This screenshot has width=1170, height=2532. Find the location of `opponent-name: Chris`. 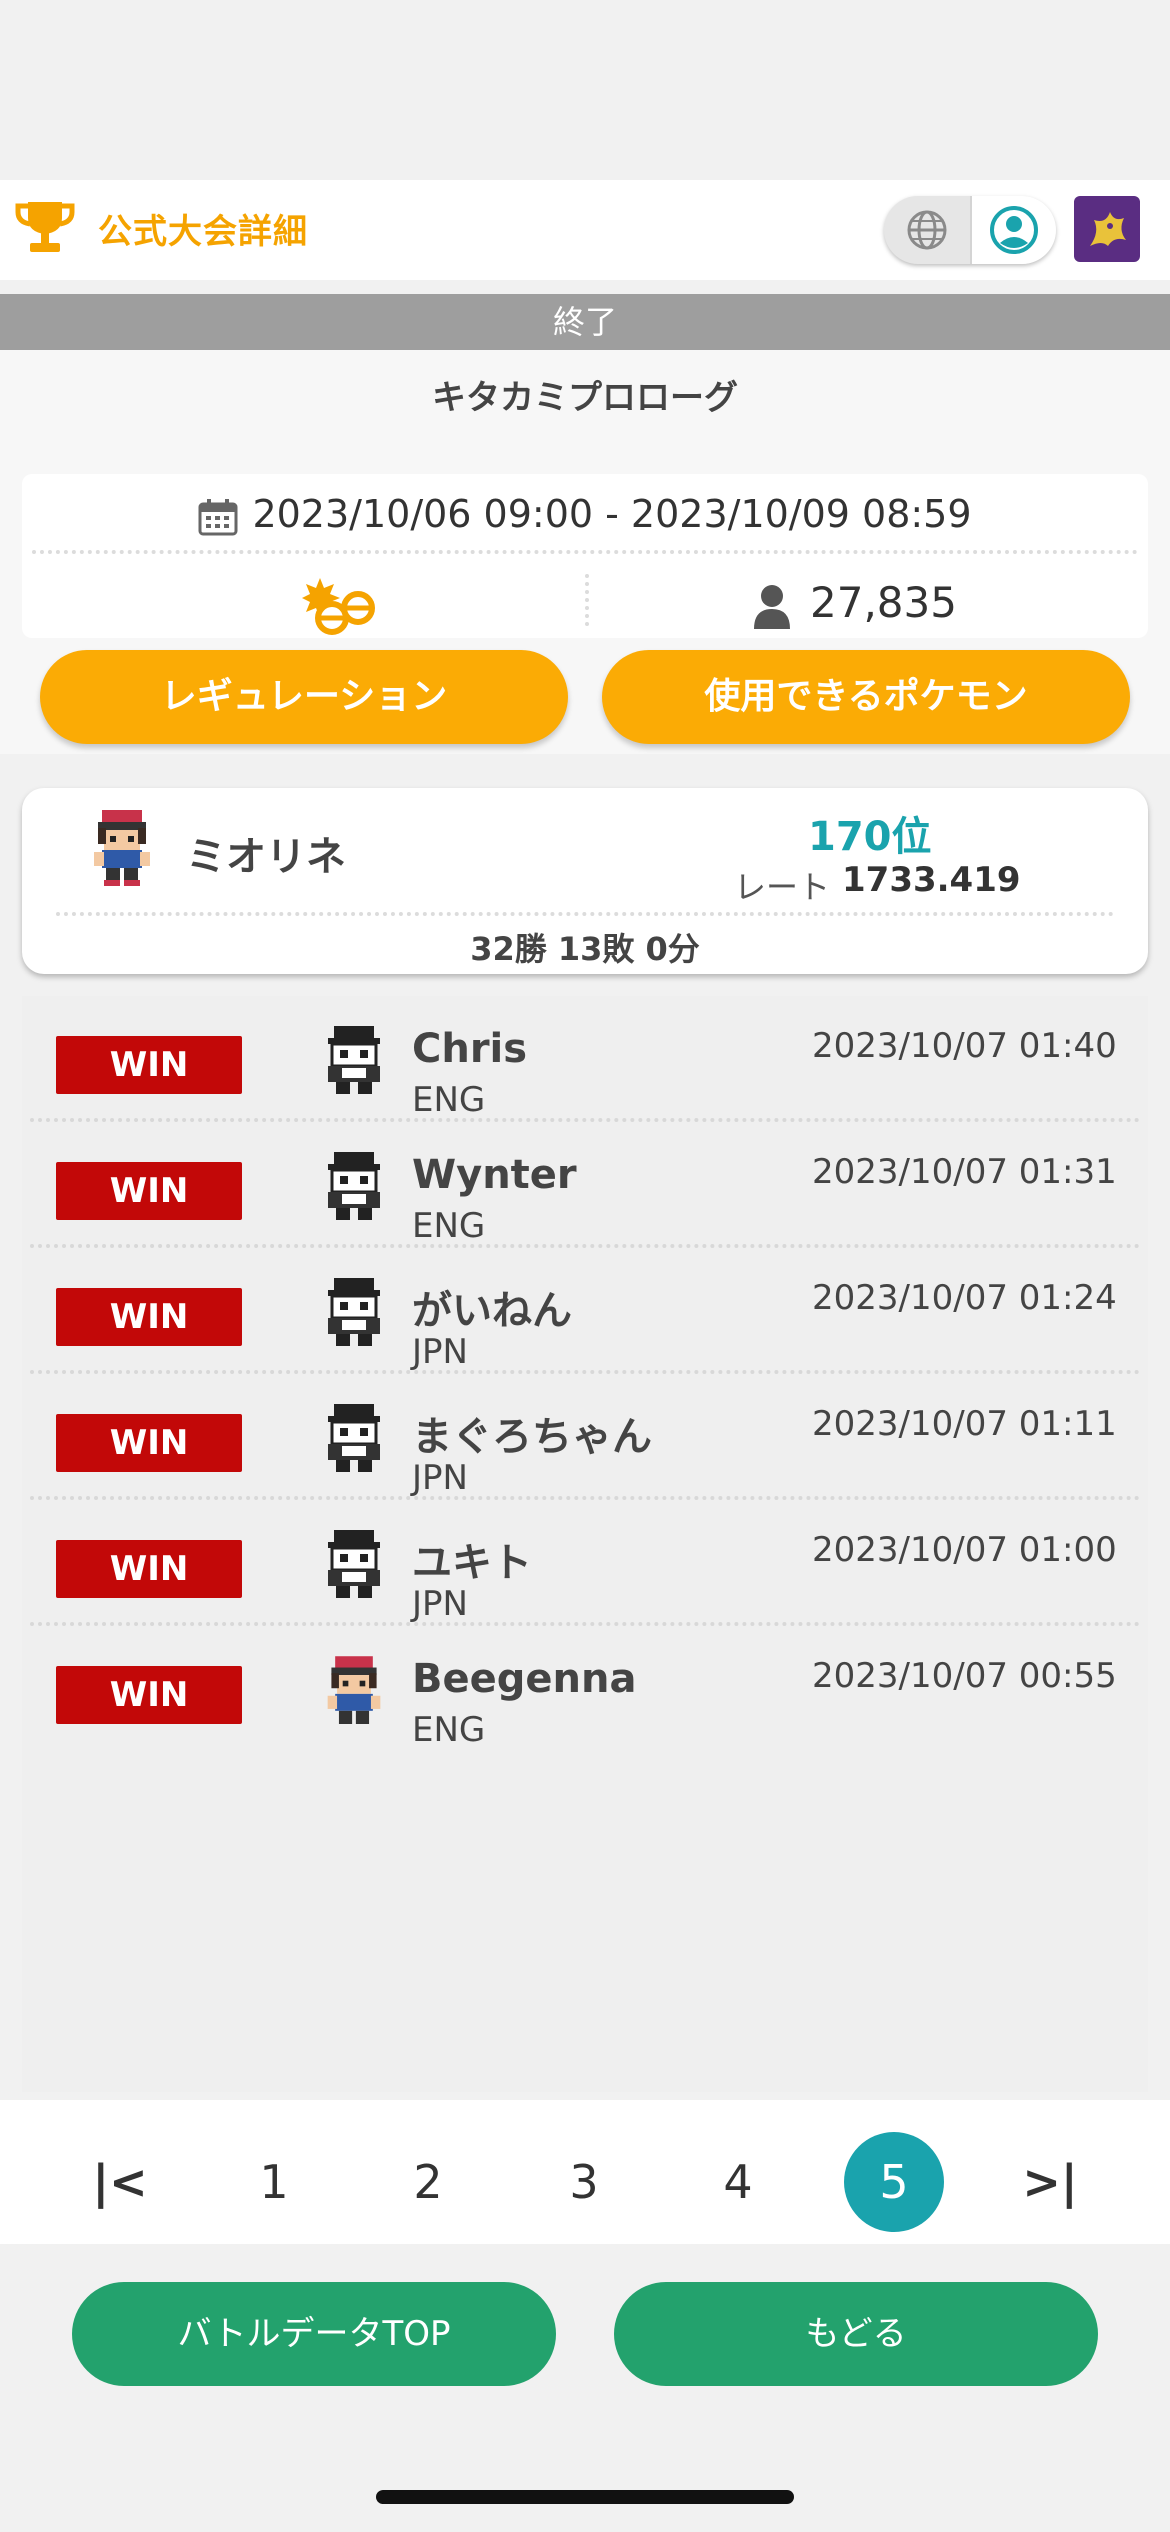

opponent-name: Chris is located at coordinates (470, 1049).